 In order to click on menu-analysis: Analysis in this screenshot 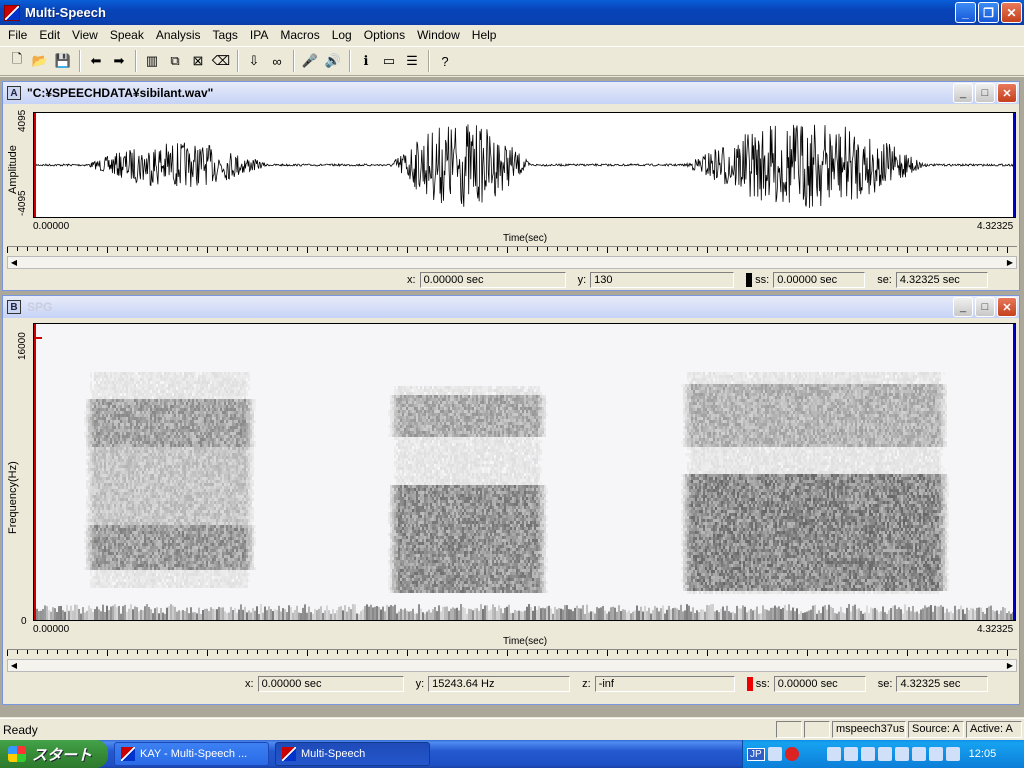, I will do `click(178, 35)`.